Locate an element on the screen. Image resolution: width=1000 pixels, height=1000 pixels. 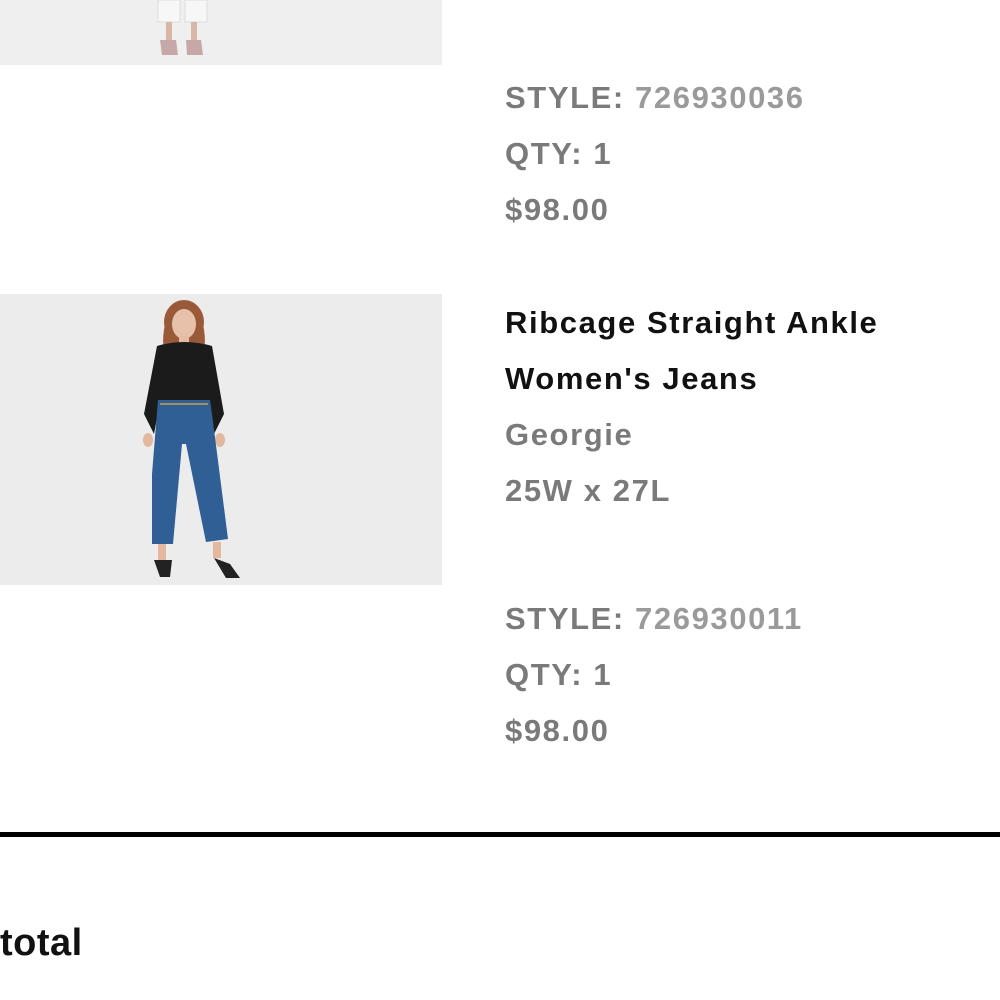
item-1-style: STYLE: 726930036 is located at coordinates (655, 97).